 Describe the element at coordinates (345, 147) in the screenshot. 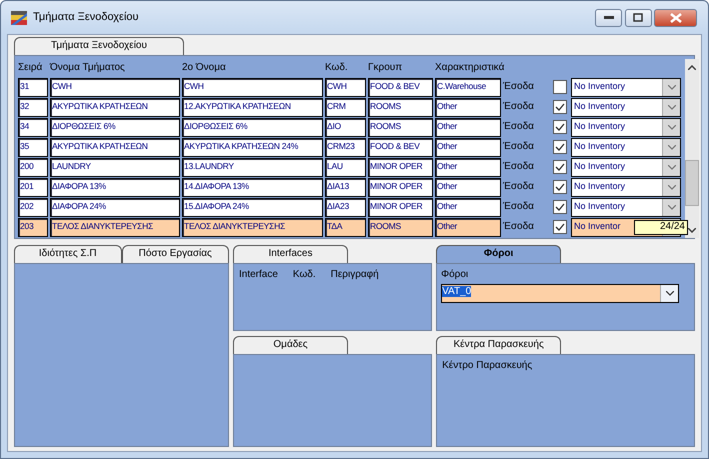

I see `table-cell: CRM23` at that location.